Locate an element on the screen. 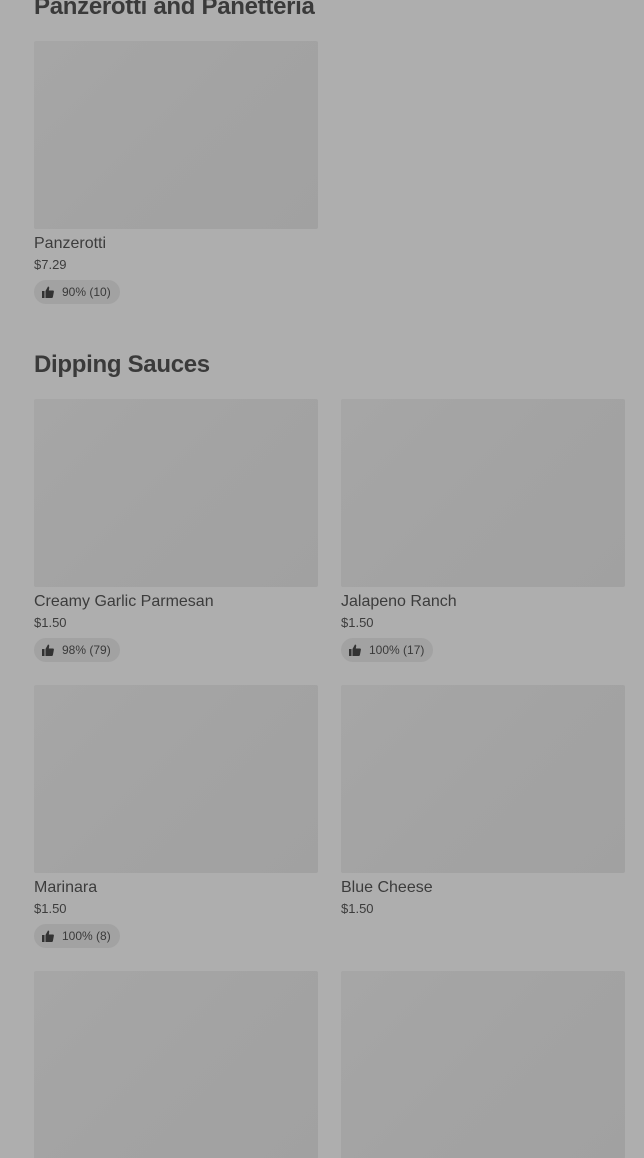  rating-badge: 100% (8) is located at coordinates (77, 936).